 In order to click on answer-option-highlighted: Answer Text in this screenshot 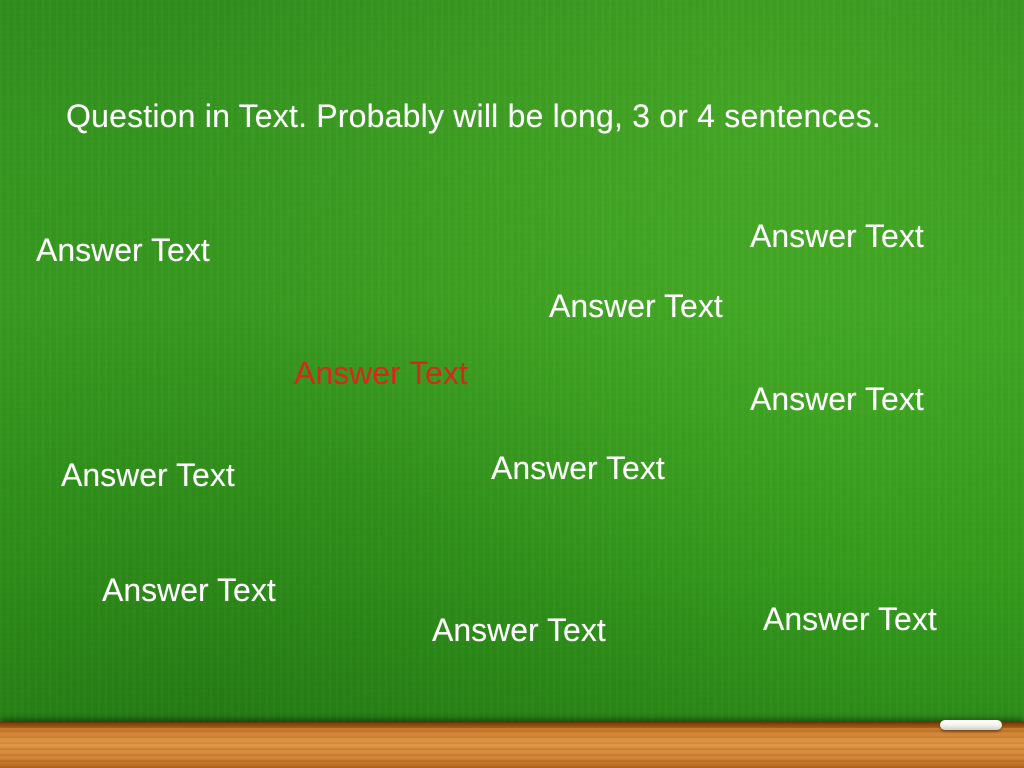, I will do `click(381, 373)`.